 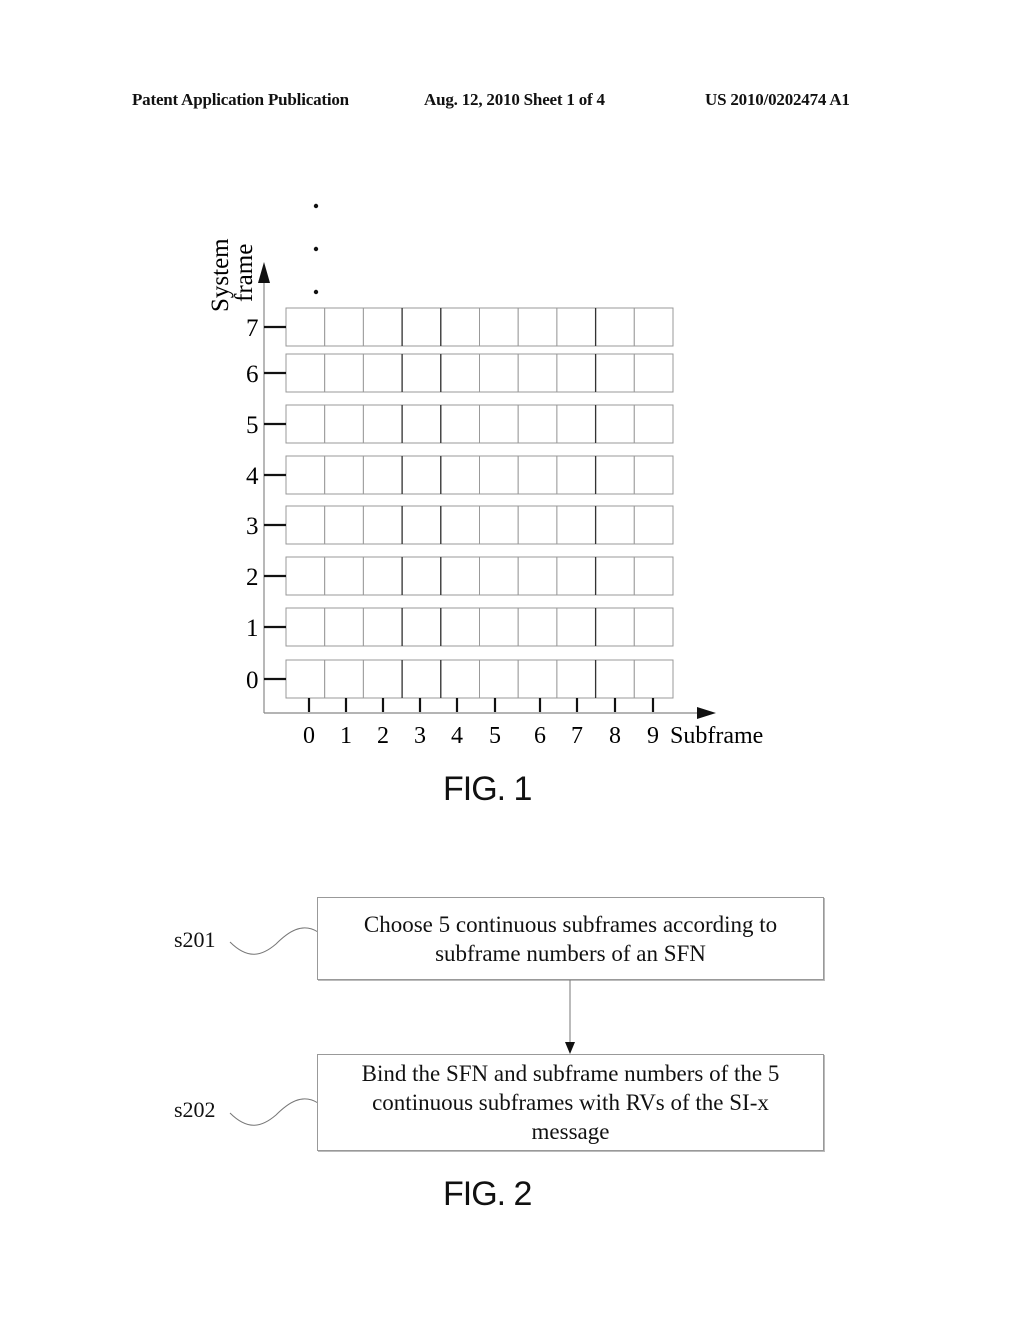 I want to click on y-tick-label: 3, so click(x=252, y=526).